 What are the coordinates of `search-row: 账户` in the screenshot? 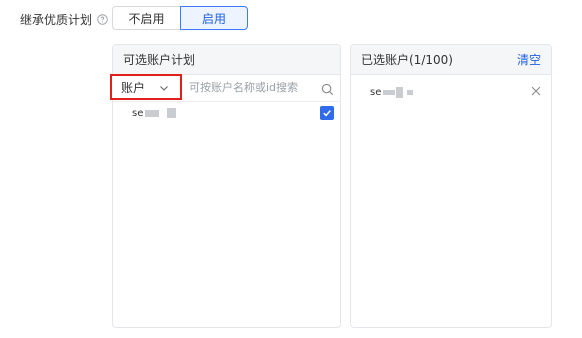 It's located at (225, 88).